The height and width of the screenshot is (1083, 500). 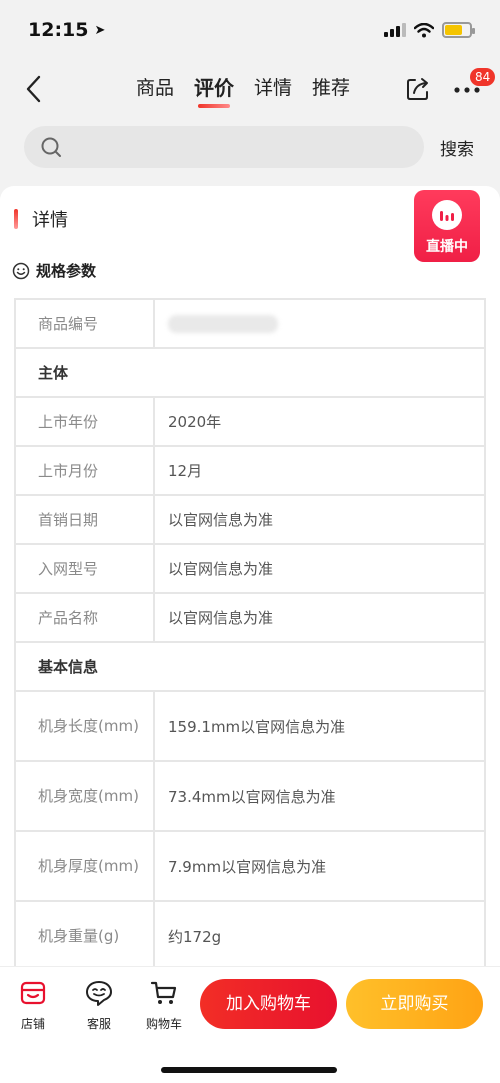 I want to click on cart-button: 购物车, so click(x=164, y=1005).